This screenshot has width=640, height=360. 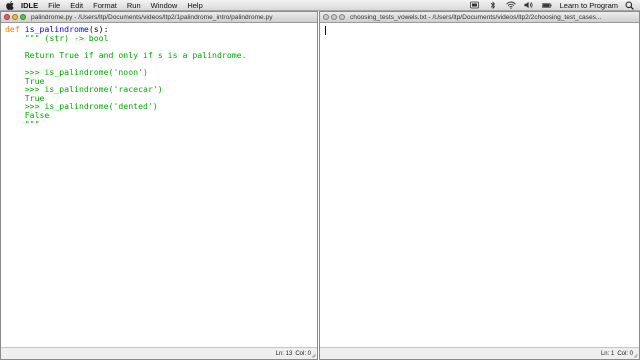 I want to click on apple-icon, so click(x=11, y=5).